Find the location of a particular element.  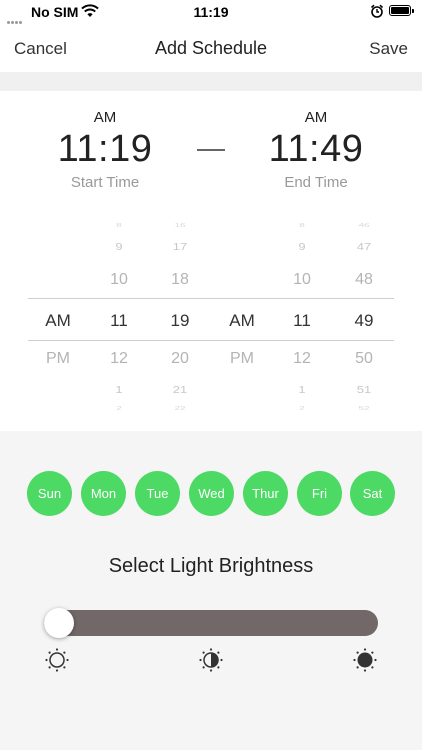

day-toggle-wed: Wed is located at coordinates (211, 493).